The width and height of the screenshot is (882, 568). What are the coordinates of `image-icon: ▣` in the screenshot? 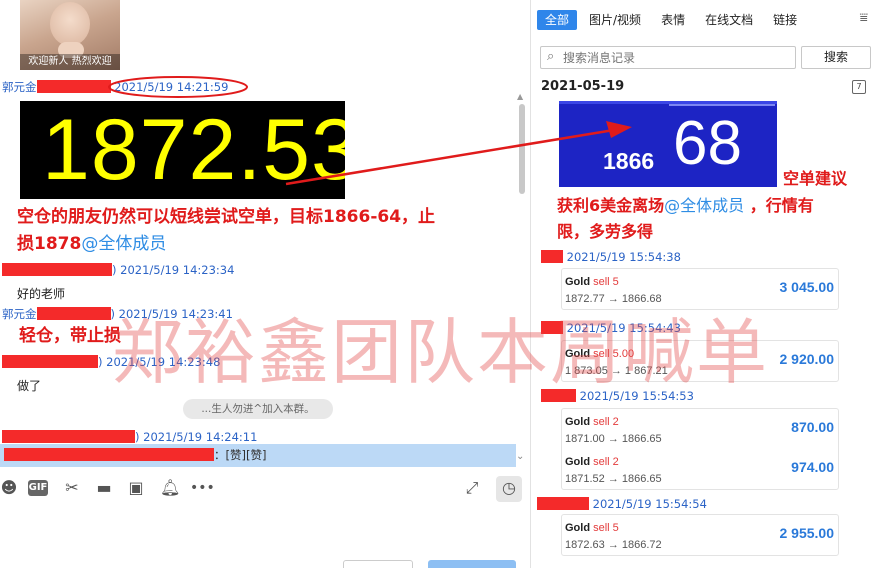 It's located at (136, 488).